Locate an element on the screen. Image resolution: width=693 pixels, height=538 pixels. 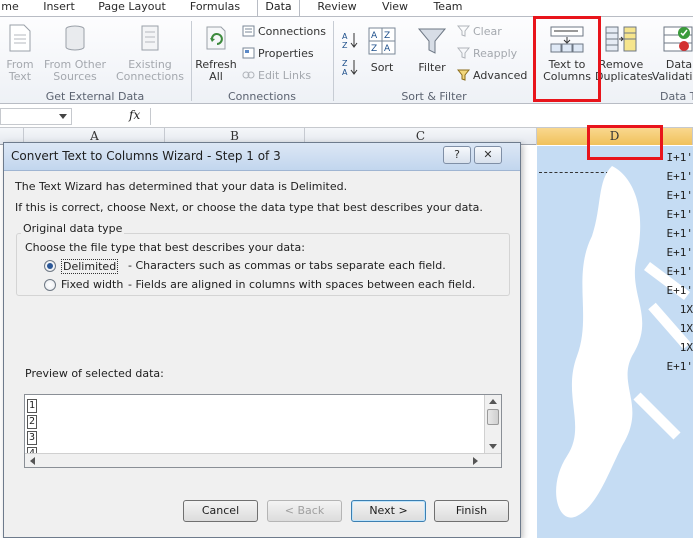
connections-icon is located at coordinates (248, 31).